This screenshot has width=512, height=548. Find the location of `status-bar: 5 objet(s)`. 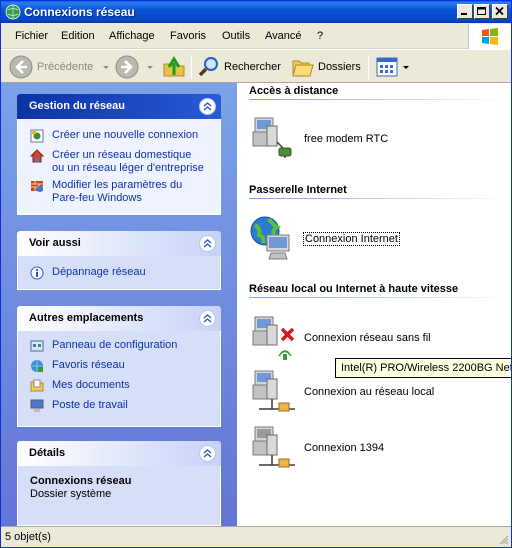

status-bar: 5 objet(s) is located at coordinates (256, 536).